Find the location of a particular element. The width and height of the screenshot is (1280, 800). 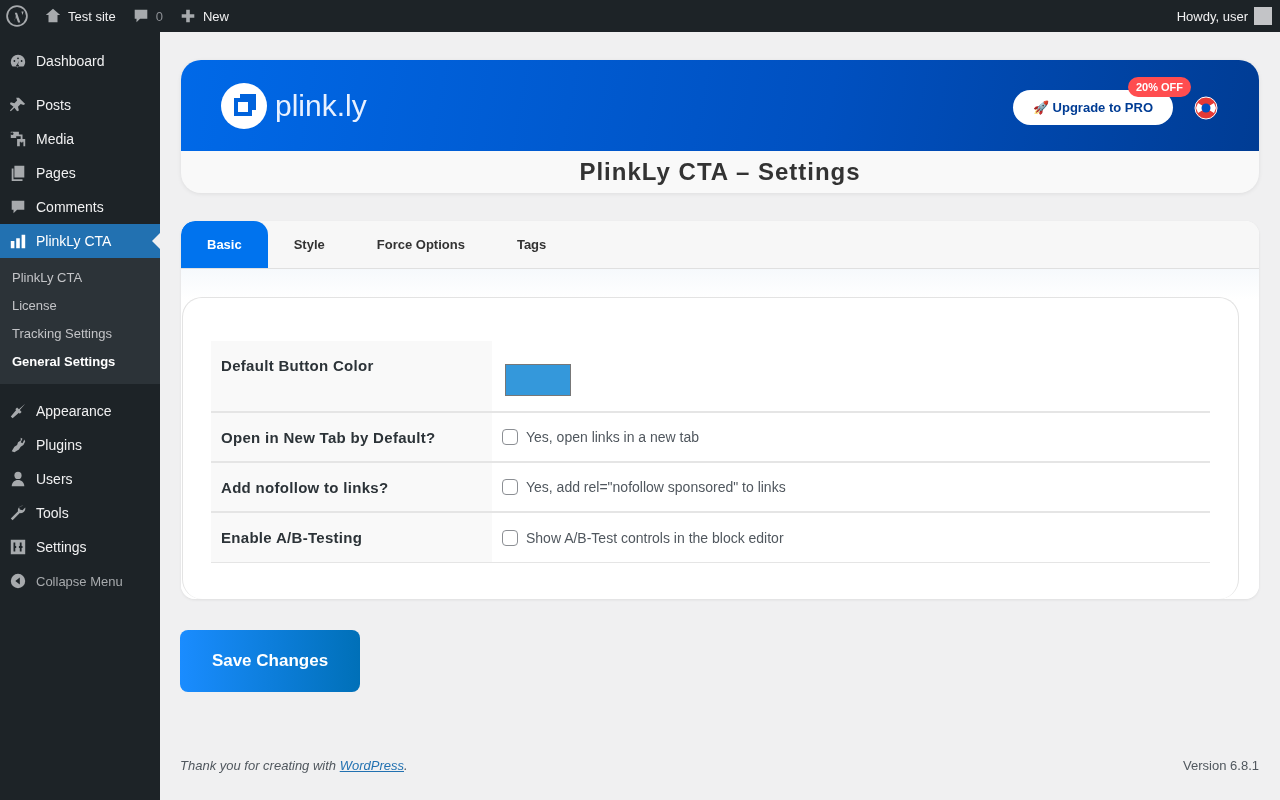

lifebuoy-icon is located at coordinates (1206, 107).